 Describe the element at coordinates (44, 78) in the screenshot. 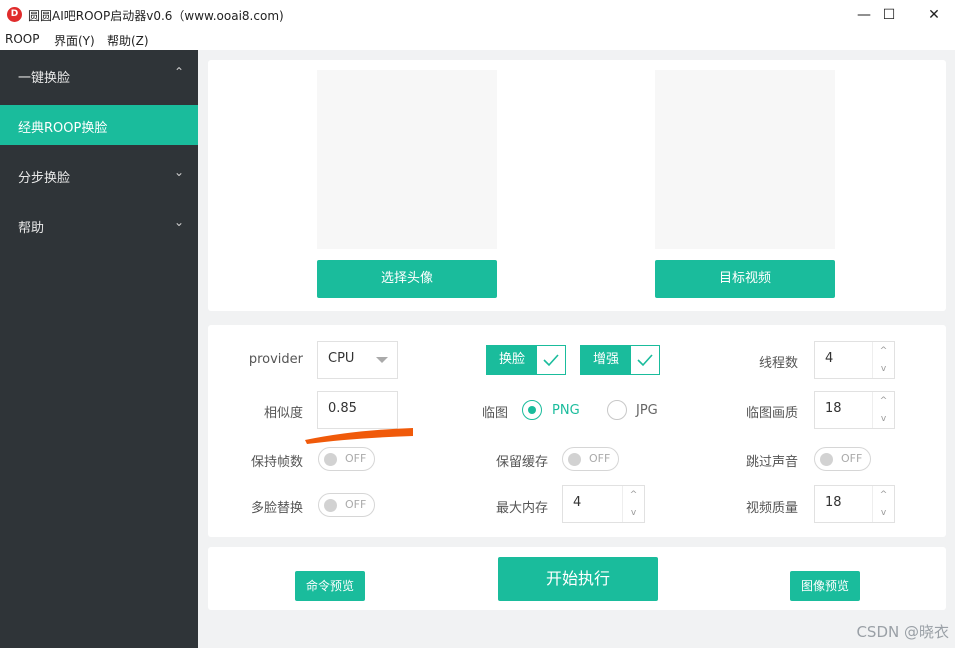

I see `sidebar-item-label: 一键换脸` at that location.